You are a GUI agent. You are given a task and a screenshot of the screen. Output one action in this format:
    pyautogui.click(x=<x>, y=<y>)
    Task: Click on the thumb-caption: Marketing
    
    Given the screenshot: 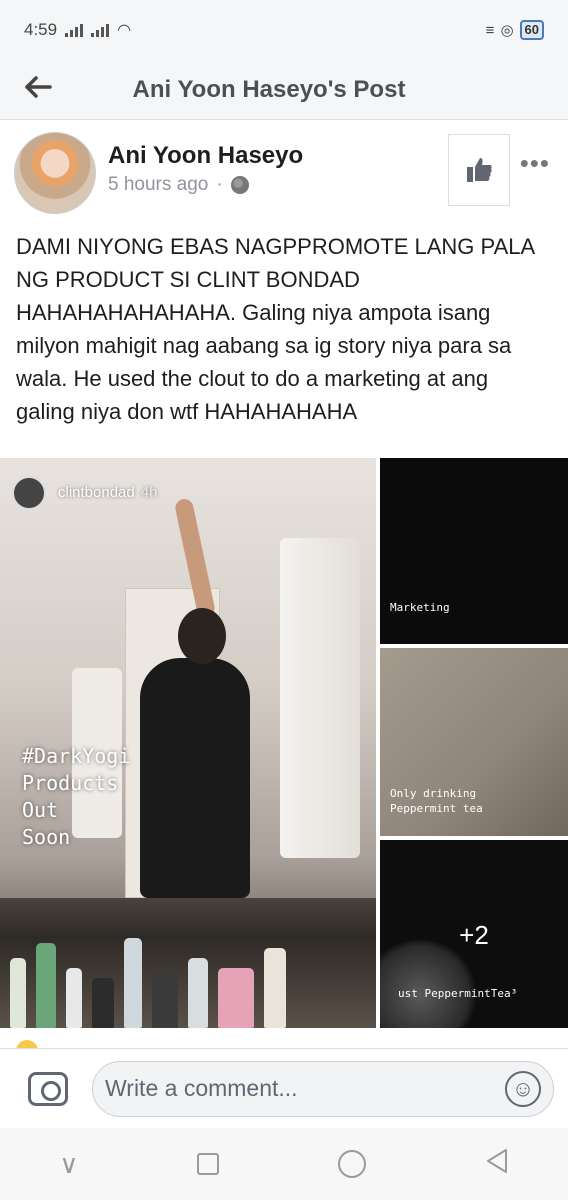 What is the action you would take?
    pyautogui.click(x=420, y=607)
    